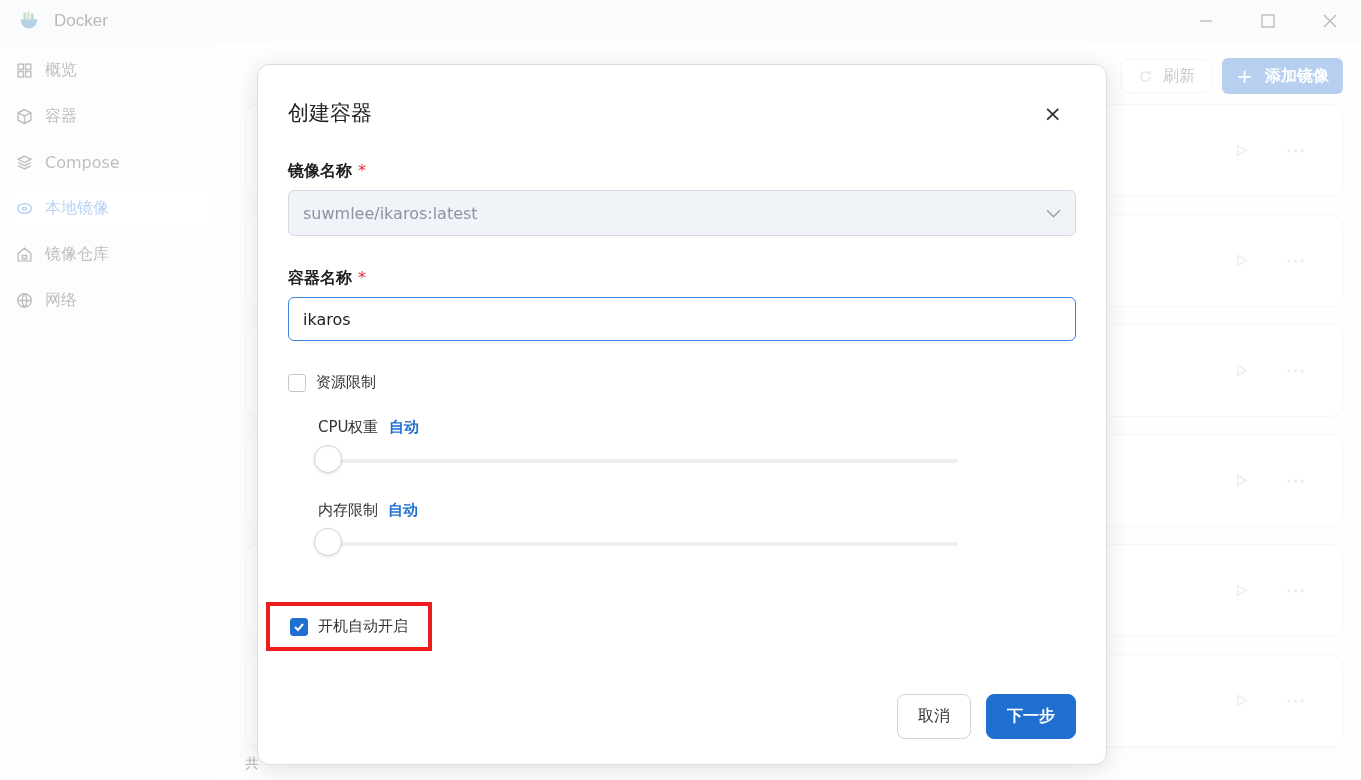 This screenshot has width=1361, height=780. Describe the element at coordinates (24, 300) in the screenshot. I see `globe-icon` at that location.